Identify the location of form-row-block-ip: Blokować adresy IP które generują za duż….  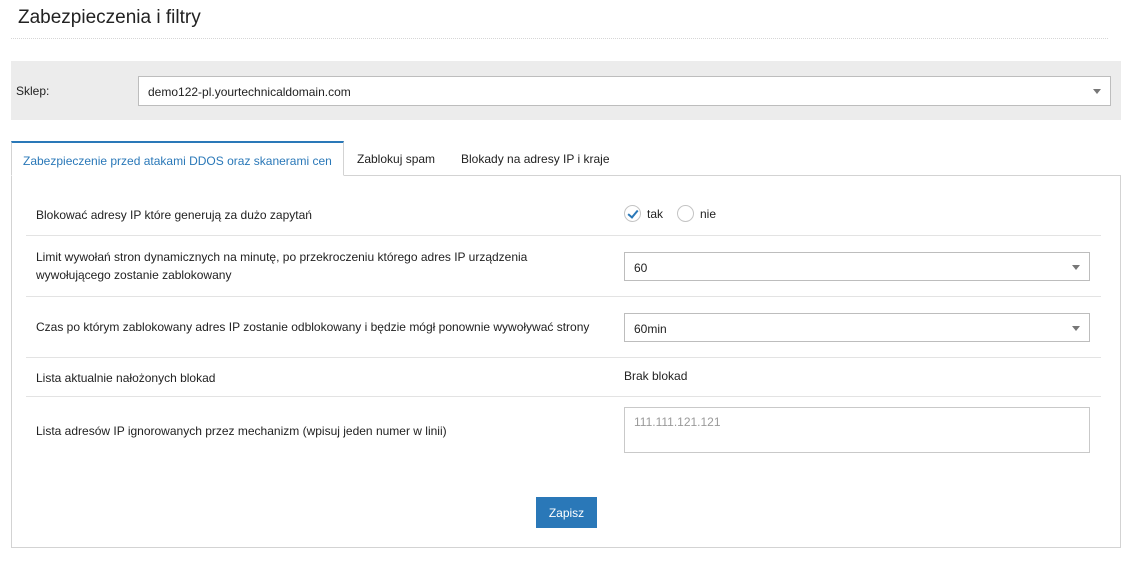
(563, 217).